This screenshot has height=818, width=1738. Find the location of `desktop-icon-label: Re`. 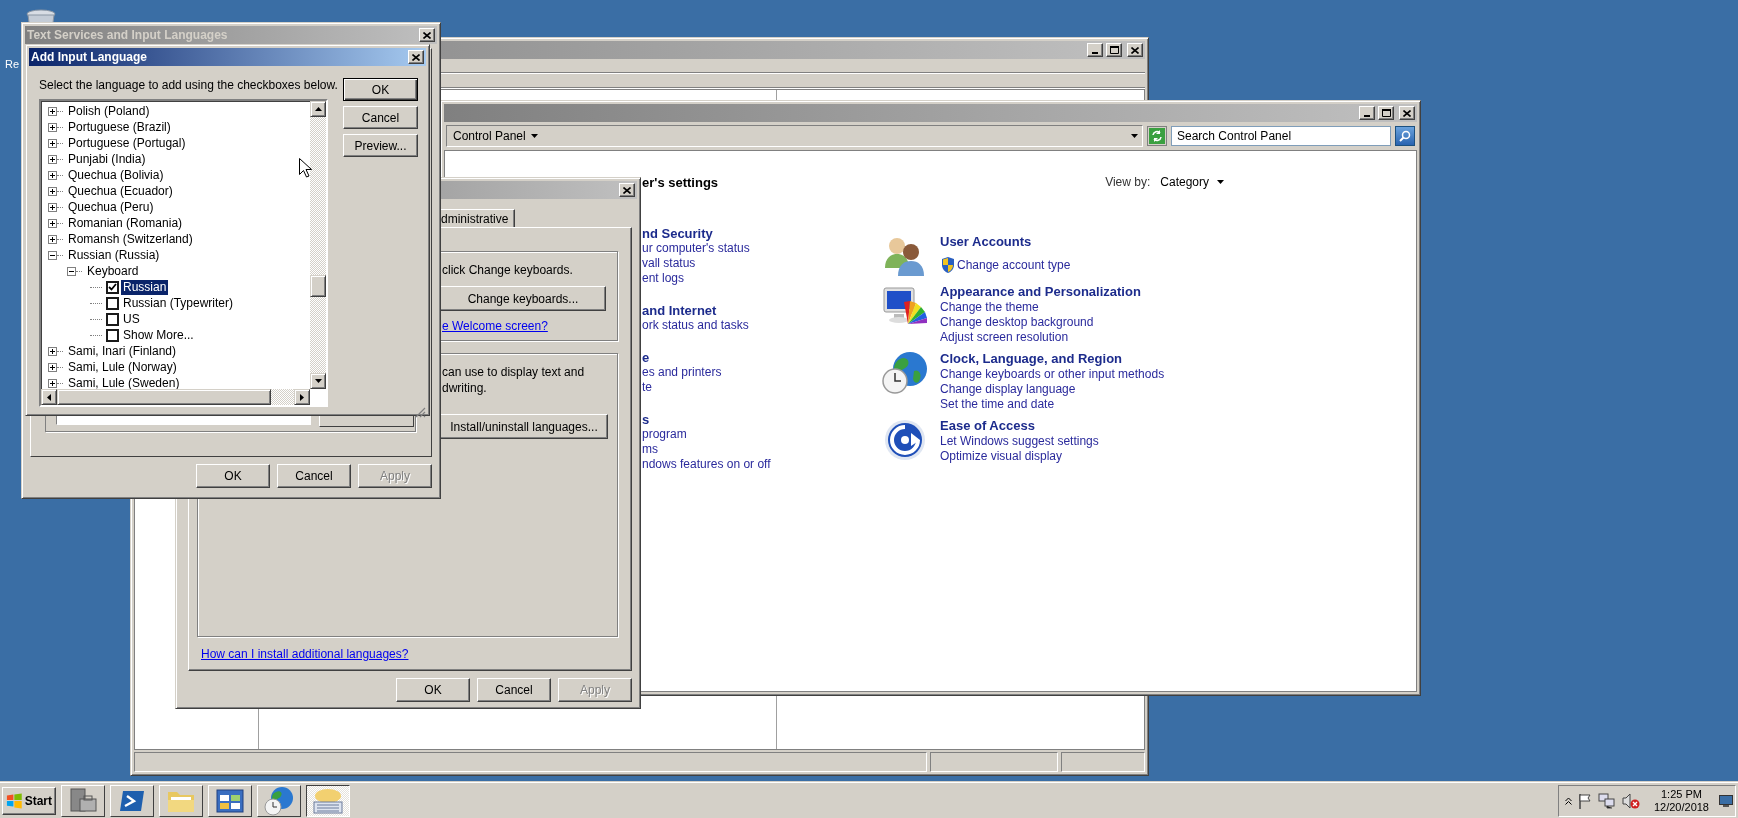

desktop-icon-label: Re is located at coordinates (12, 64).